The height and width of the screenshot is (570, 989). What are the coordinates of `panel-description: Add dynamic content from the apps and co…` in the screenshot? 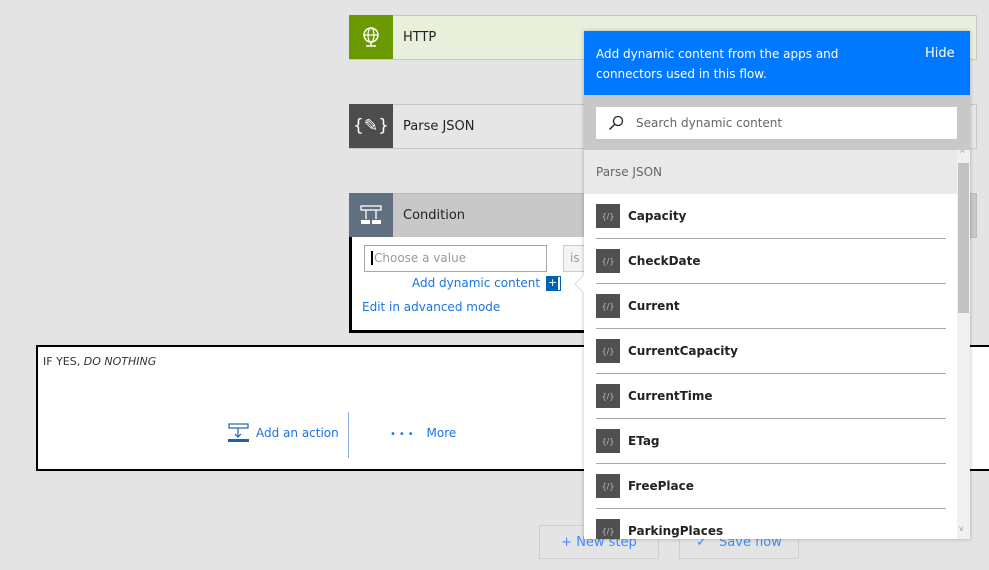 It's located at (717, 64).